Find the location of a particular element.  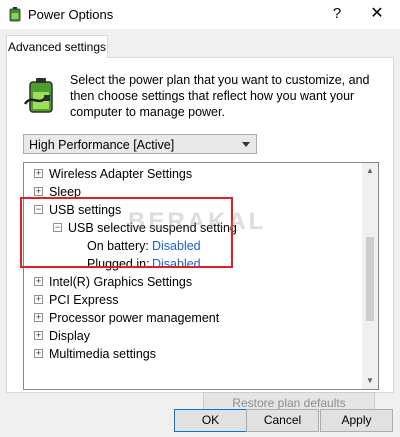

tab-advanced-settings: Advanced settings is located at coordinates (57, 46).